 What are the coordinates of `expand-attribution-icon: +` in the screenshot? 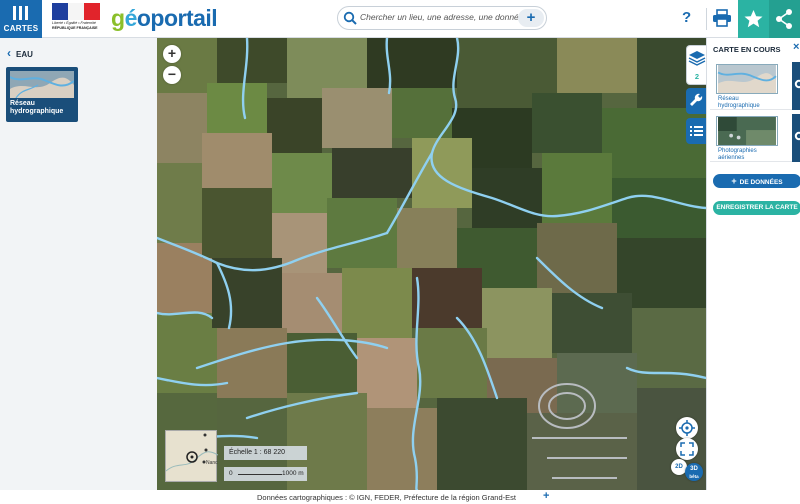 It's located at (546, 496).